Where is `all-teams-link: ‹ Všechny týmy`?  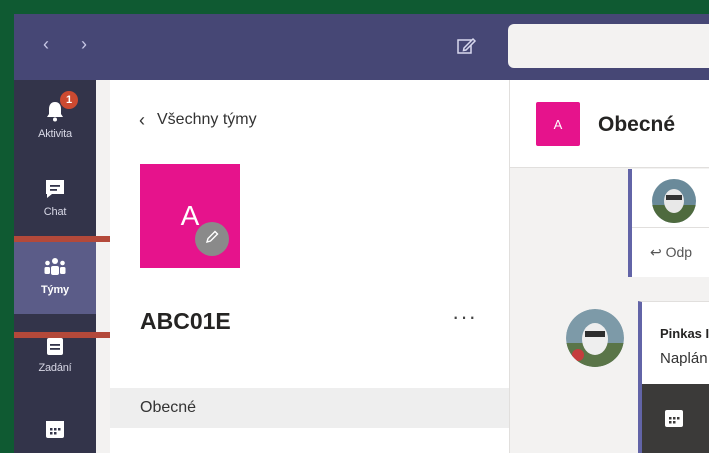
all-teams-link: ‹ Všechny týmy is located at coordinates (198, 120).